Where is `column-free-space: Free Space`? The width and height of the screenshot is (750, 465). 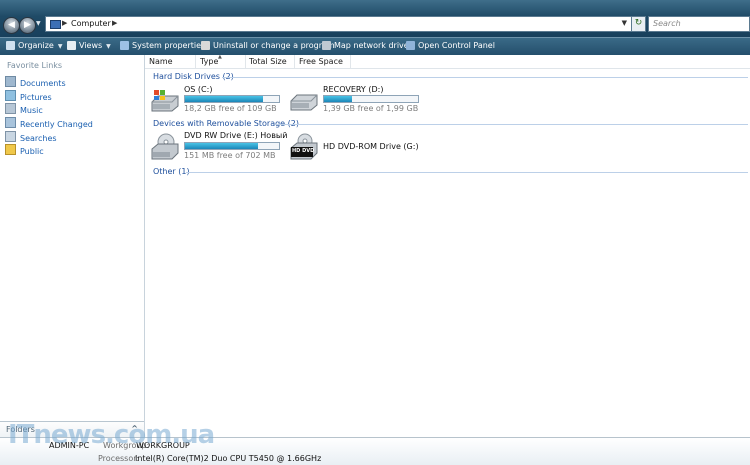 column-free-space: Free Space is located at coordinates (321, 61).